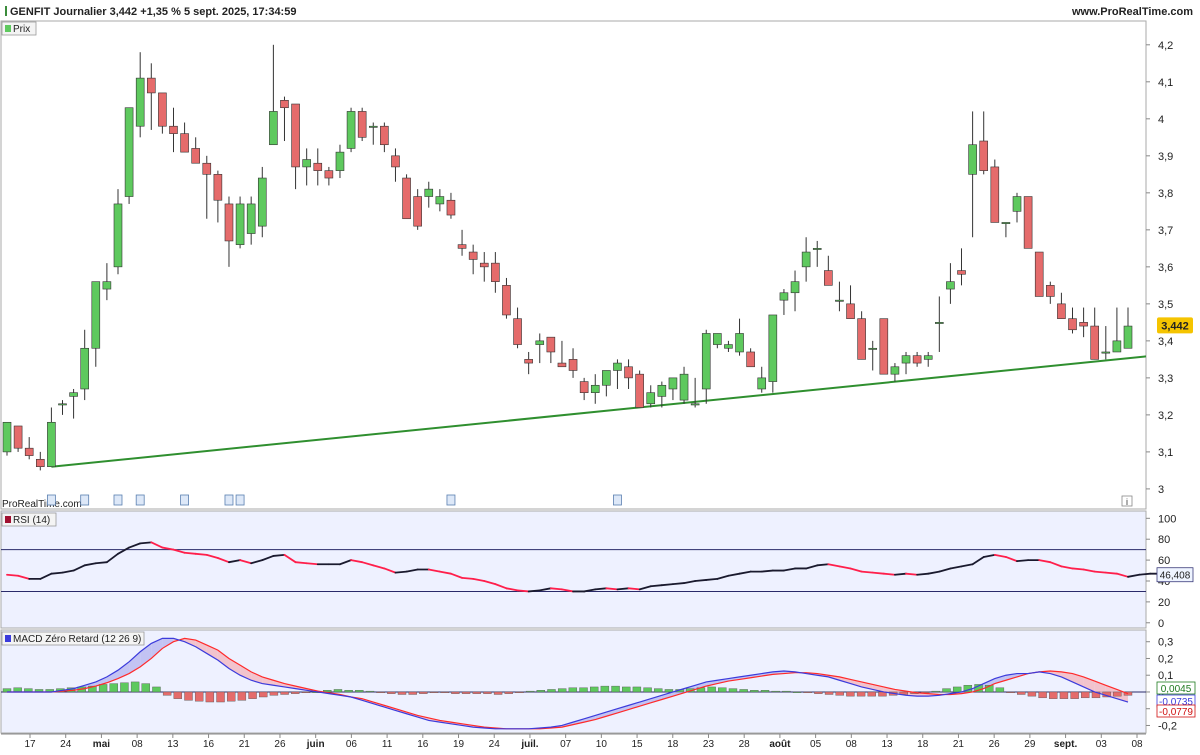 Image resolution: width=1200 pixels, height=755 pixels. What do you see at coordinates (31, 520) in the screenshot?
I see `legend-rsi-label: RSI (14)` at bounding box center [31, 520].